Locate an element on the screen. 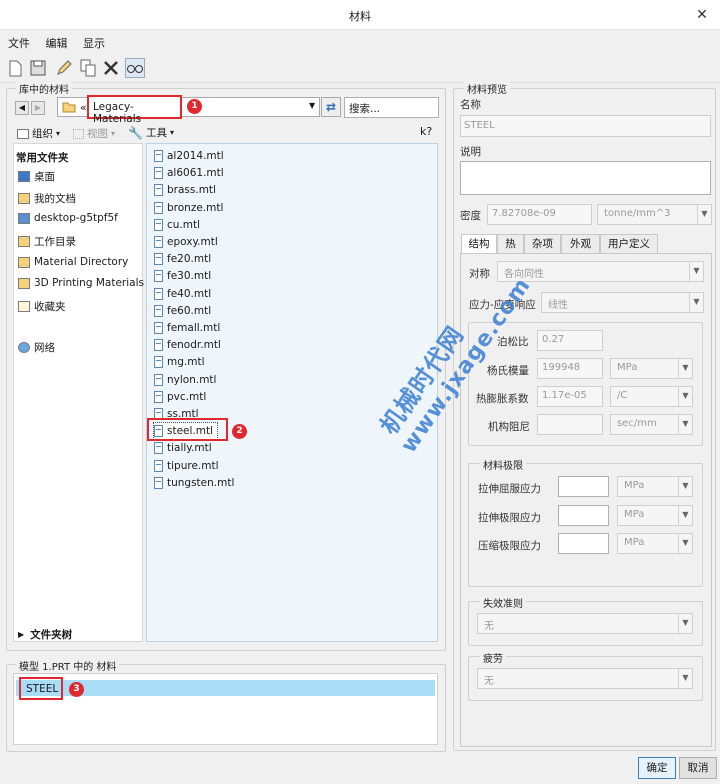 The image size is (720, 784). forward-icon: ▶ is located at coordinates (38, 108).